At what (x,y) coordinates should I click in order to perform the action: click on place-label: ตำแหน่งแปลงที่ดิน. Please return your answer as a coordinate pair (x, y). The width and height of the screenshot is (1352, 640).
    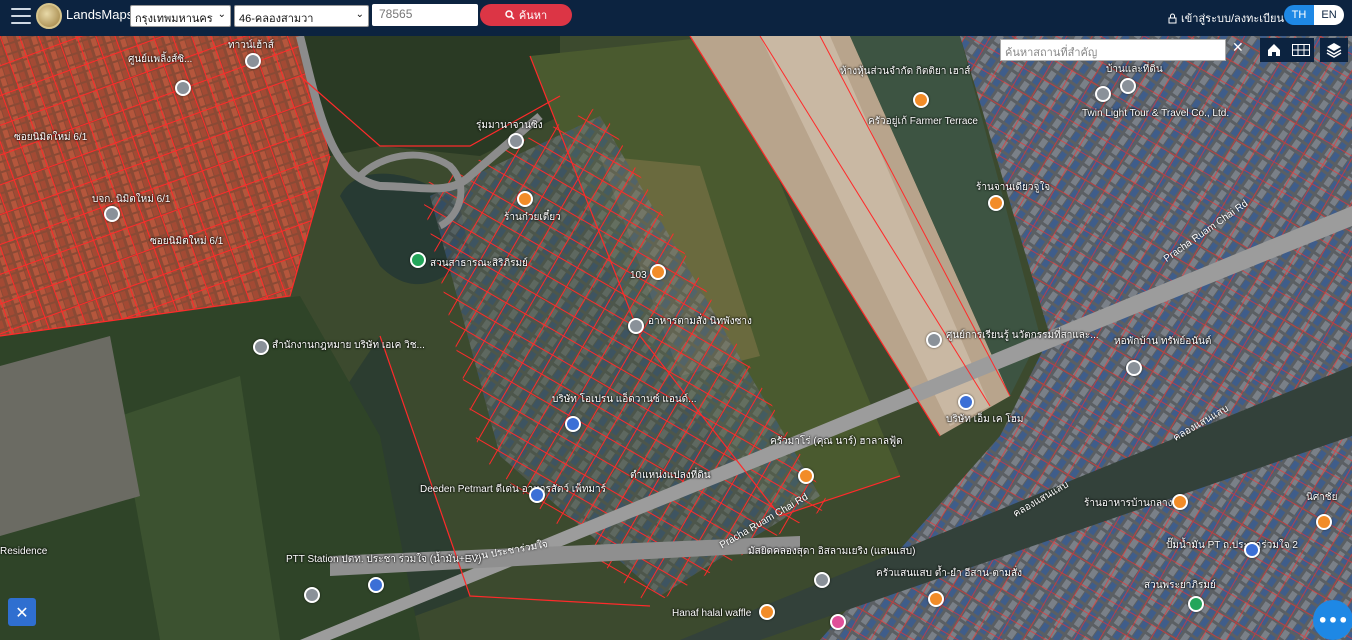
    Looking at the image, I should click on (670, 475).